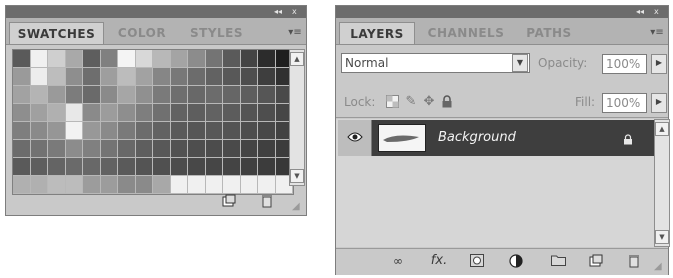 This screenshot has width=673, height=278. I want to click on panel-menu-icon: ▾≡, so click(295, 33).